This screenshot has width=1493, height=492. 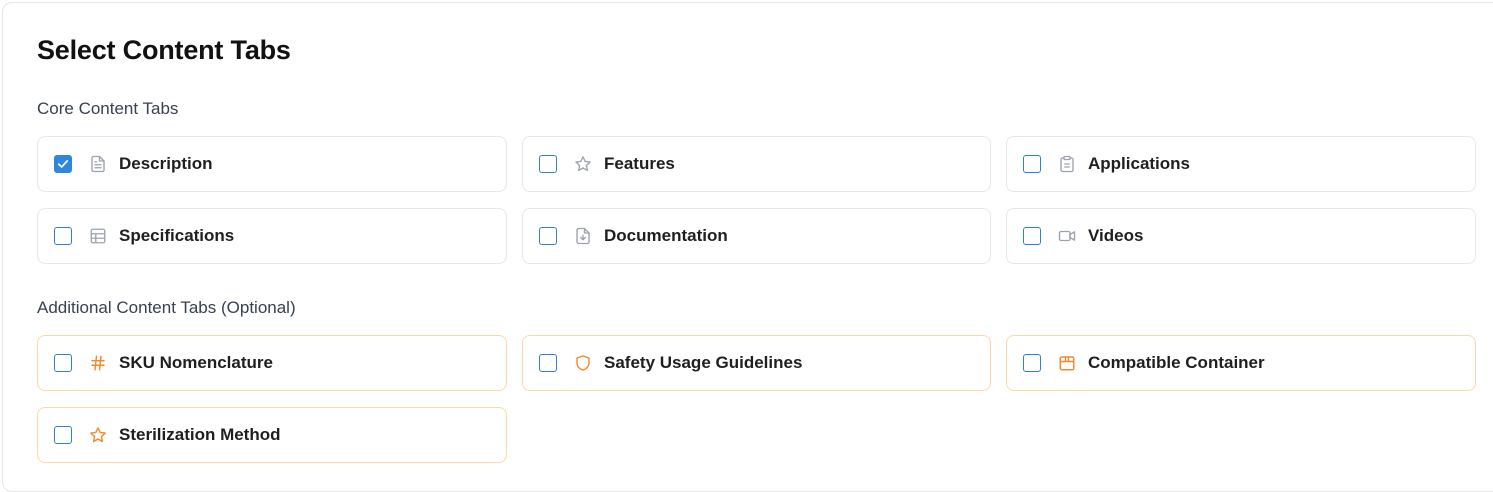 I want to click on file-download-icon, so click(x=583, y=236).